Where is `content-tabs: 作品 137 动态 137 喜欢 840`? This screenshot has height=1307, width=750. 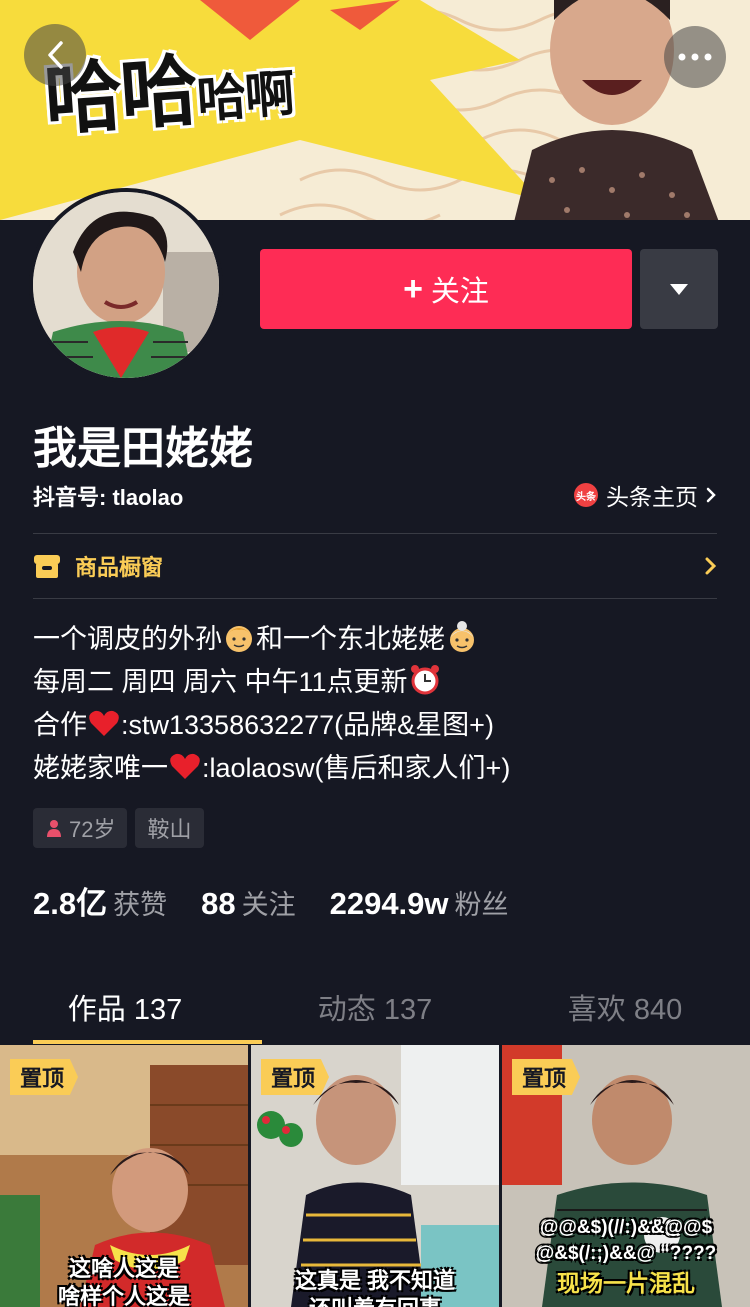 content-tabs: 作品 137 动态 137 喜欢 840 is located at coordinates (375, 1007).